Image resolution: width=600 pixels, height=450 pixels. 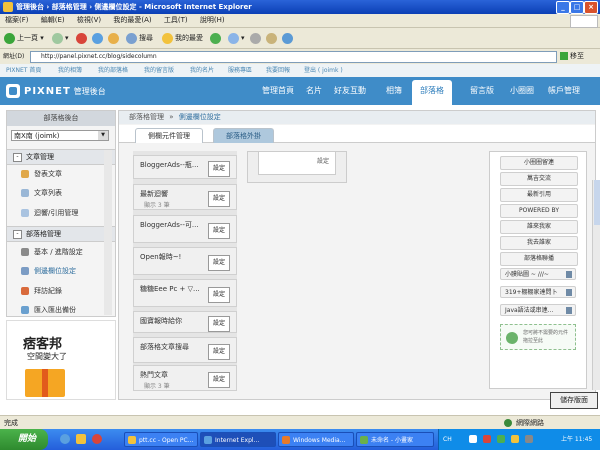 What do you see at coordinates (256, 38) in the screenshot?
I see `print-button` at bounding box center [256, 38].